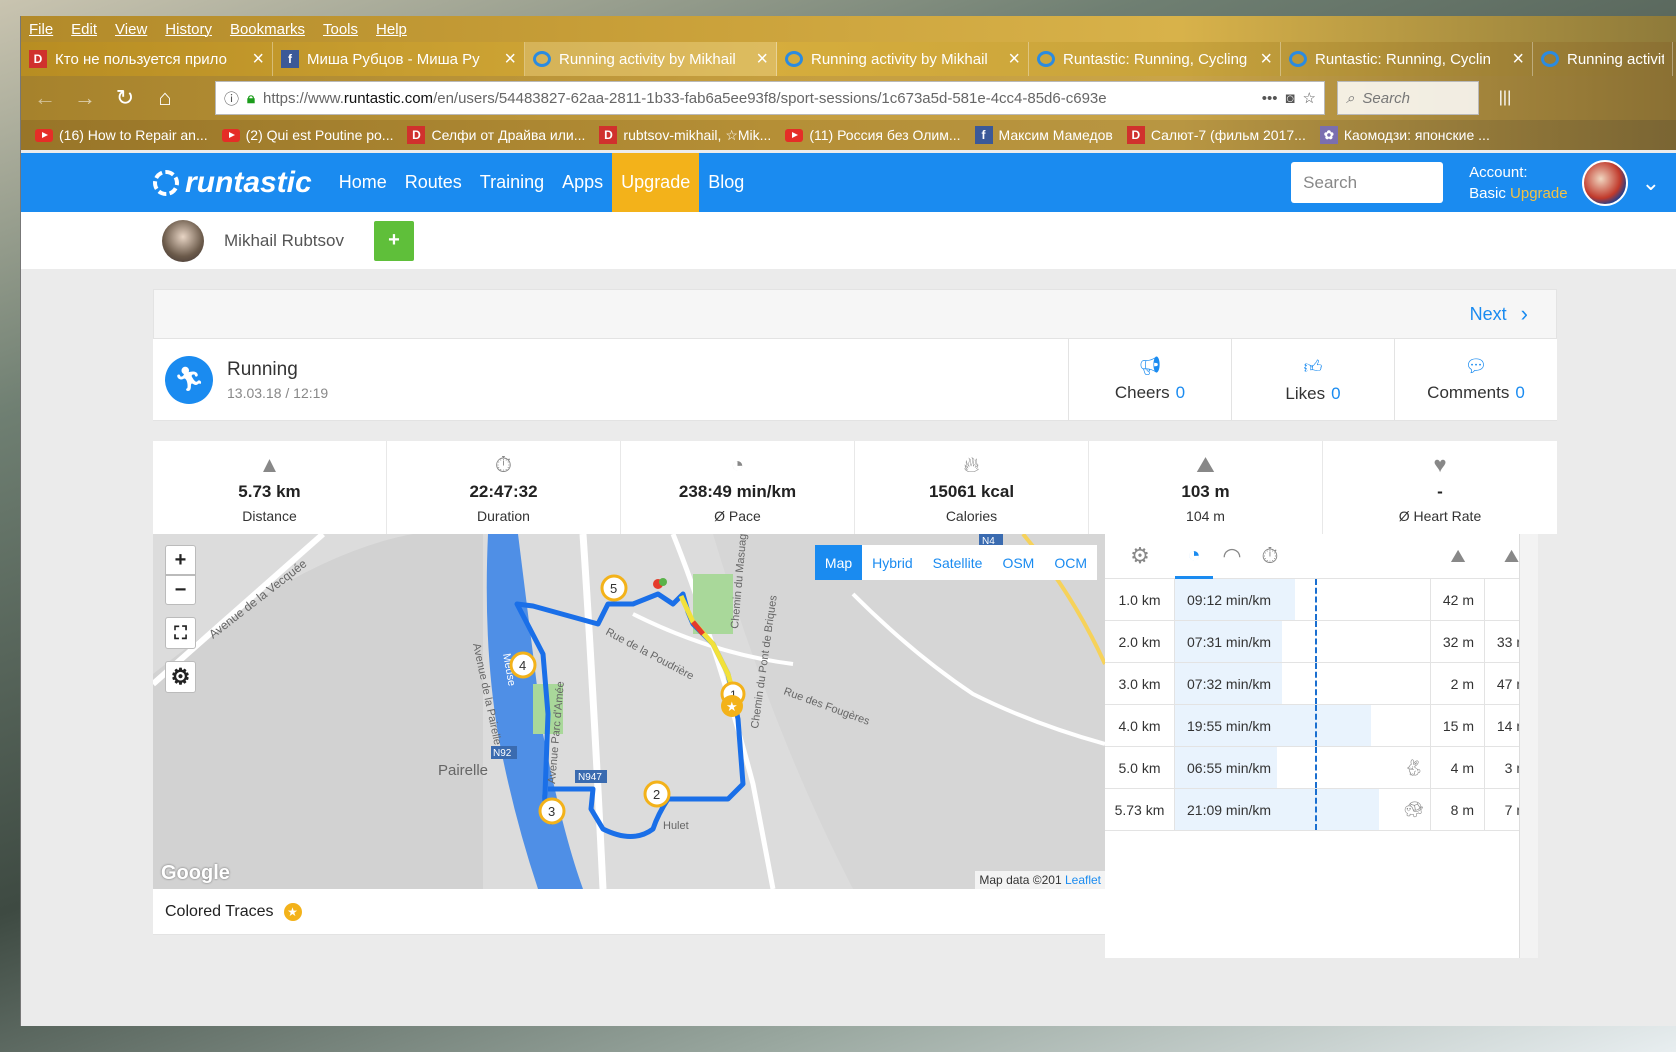 The width and height of the screenshot is (1676, 1052). I want to click on chevron-right-icon: ›, so click(1524, 314).